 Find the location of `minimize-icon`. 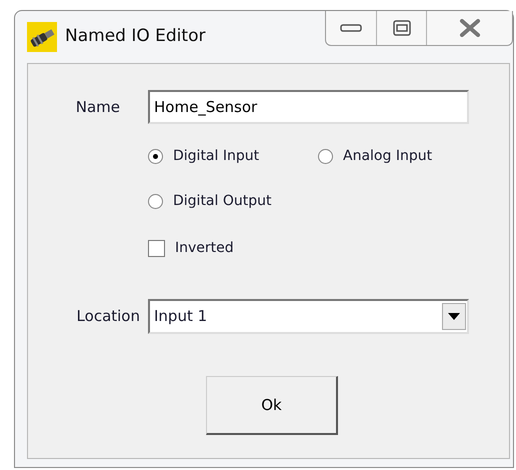

minimize-icon is located at coordinates (351, 28).